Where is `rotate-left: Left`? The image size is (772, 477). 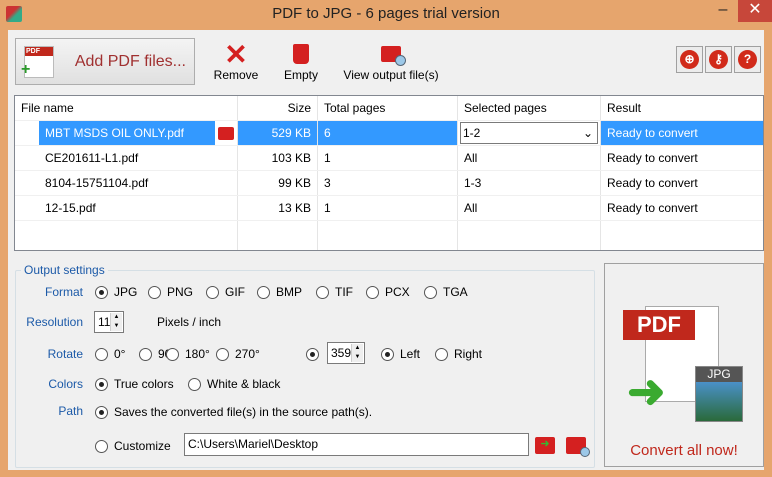
rotate-left: Left is located at coordinates (400, 354).